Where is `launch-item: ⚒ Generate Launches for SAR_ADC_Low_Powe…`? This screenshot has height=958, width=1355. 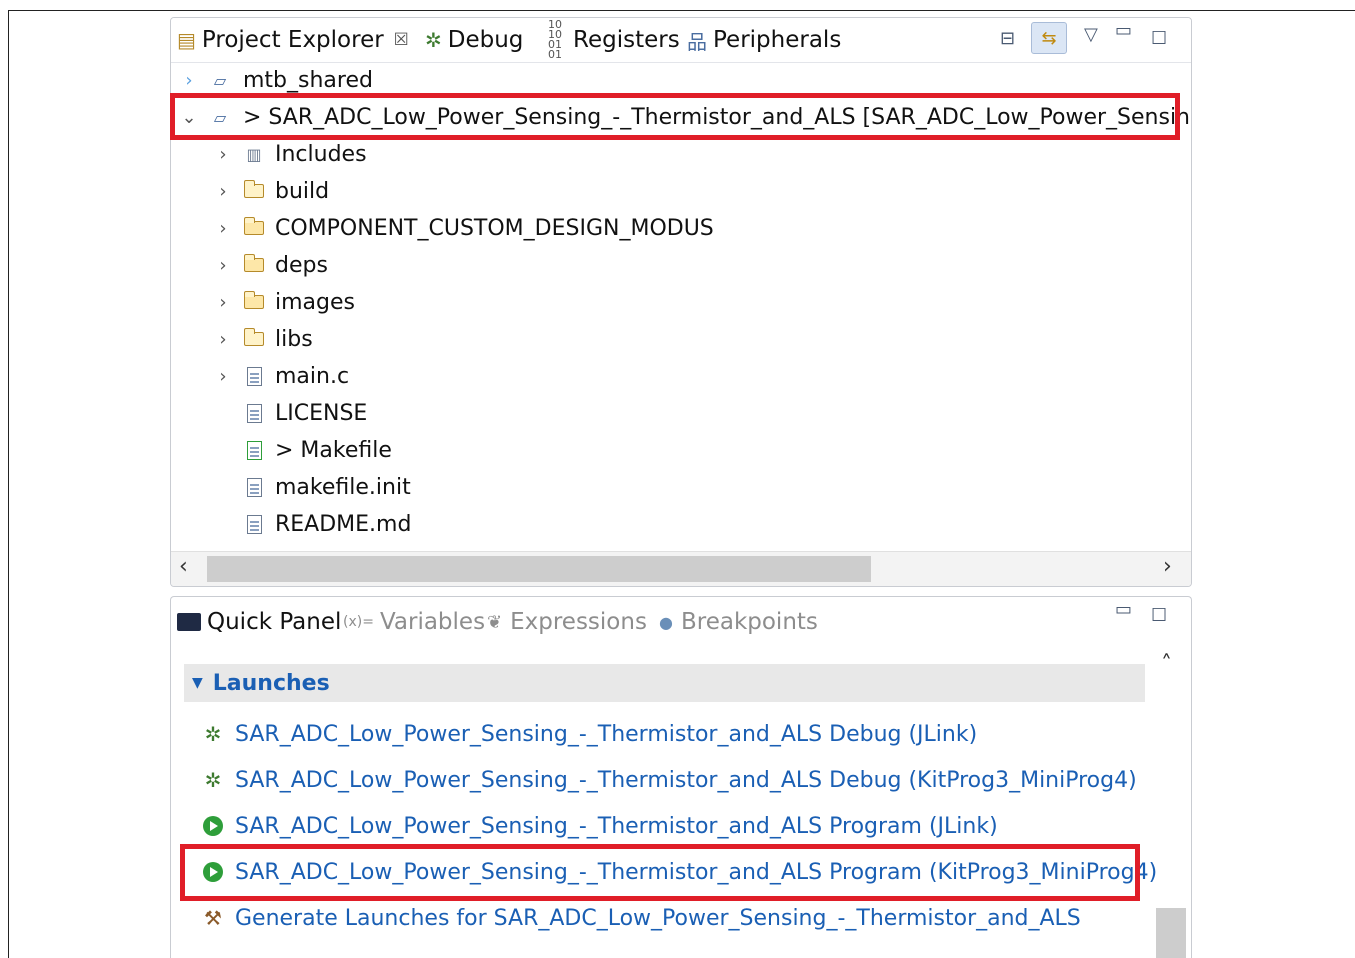
launch-item: ⚒ Generate Launches for SAR_ADC_Low_Powe… is located at coordinates (641, 918).